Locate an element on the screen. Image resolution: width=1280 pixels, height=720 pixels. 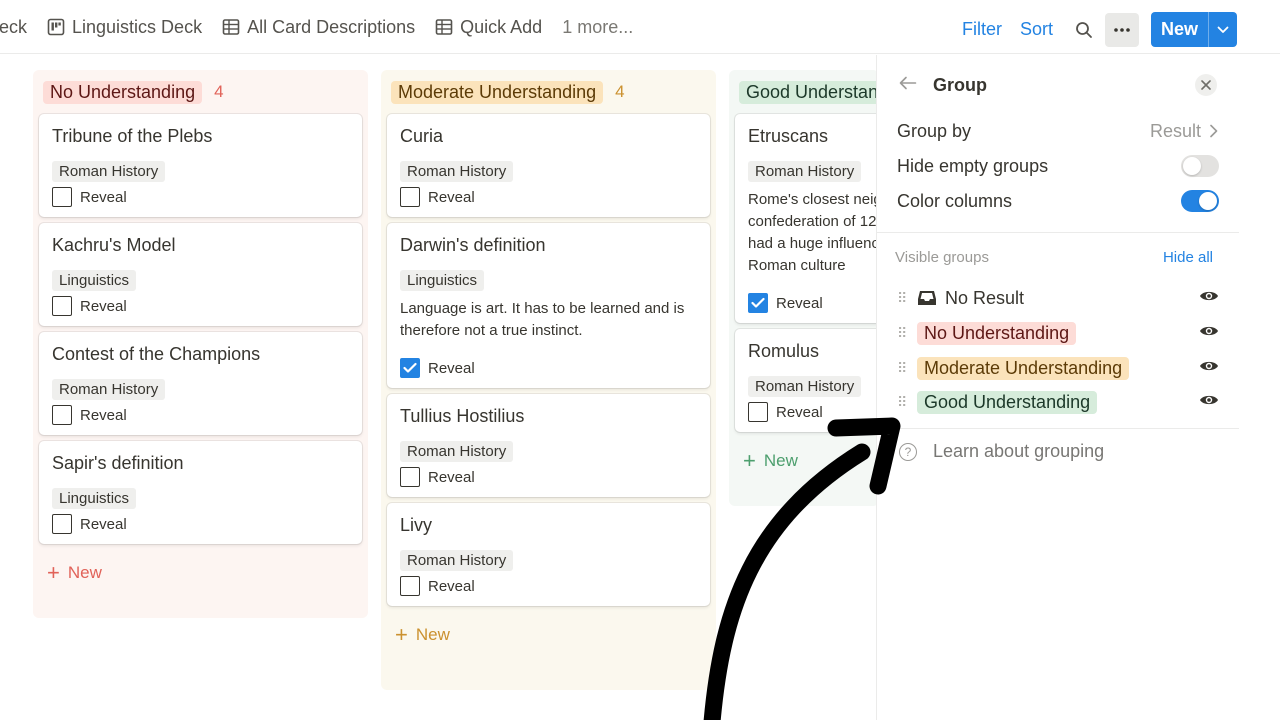
hide-empty-groups-toggle is located at coordinates (1200, 166).